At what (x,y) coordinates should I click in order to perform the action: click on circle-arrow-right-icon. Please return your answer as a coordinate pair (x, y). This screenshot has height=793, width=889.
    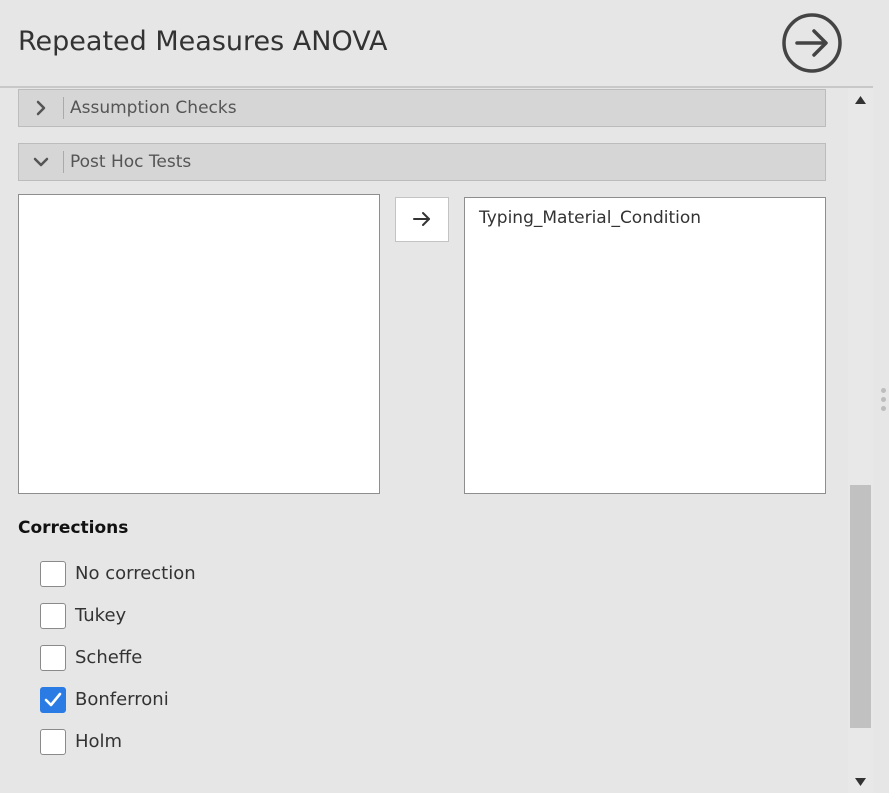
    Looking at the image, I should click on (812, 43).